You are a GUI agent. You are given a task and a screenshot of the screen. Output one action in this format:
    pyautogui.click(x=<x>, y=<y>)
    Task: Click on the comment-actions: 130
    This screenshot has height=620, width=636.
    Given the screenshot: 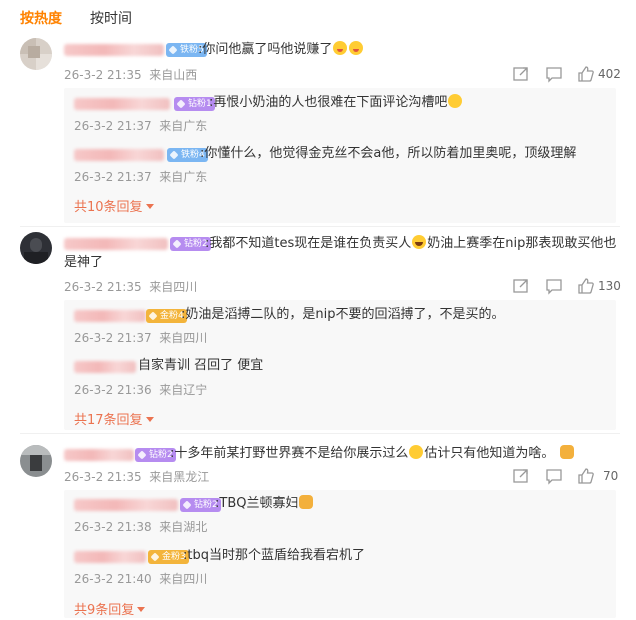 What is the action you would take?
    pyautogui.click(x=567, y=287)
    